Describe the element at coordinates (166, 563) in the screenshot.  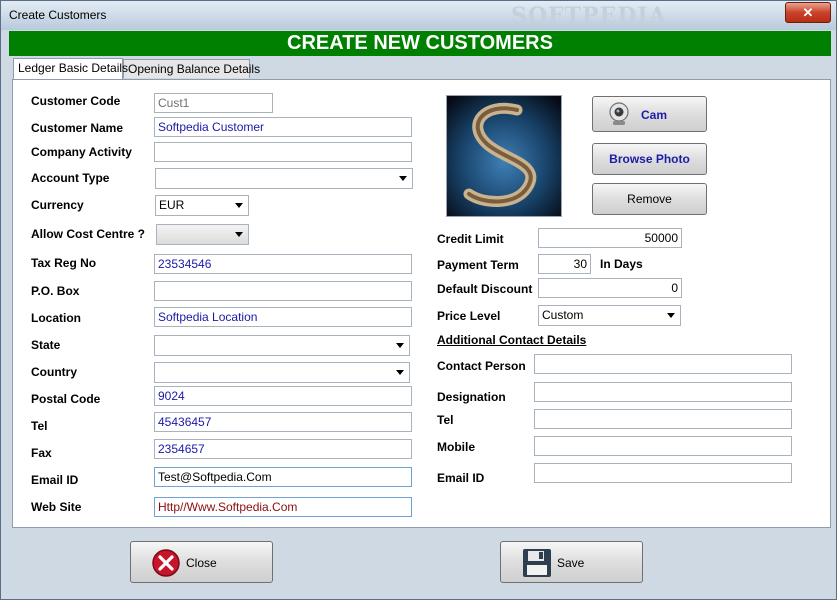
I see `close-circle-icon` at that location.